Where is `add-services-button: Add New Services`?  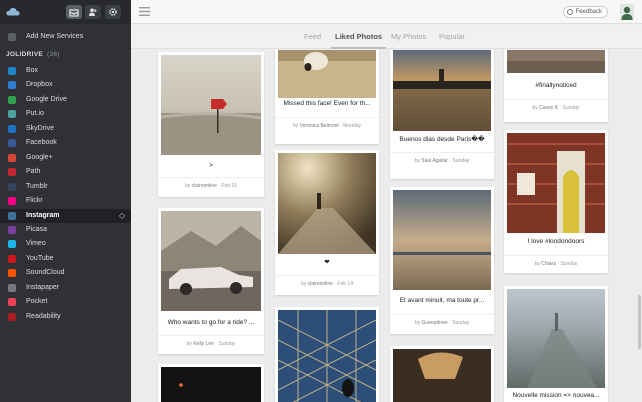 add-services-button: Add New Services is located at coordinates (65, 37).